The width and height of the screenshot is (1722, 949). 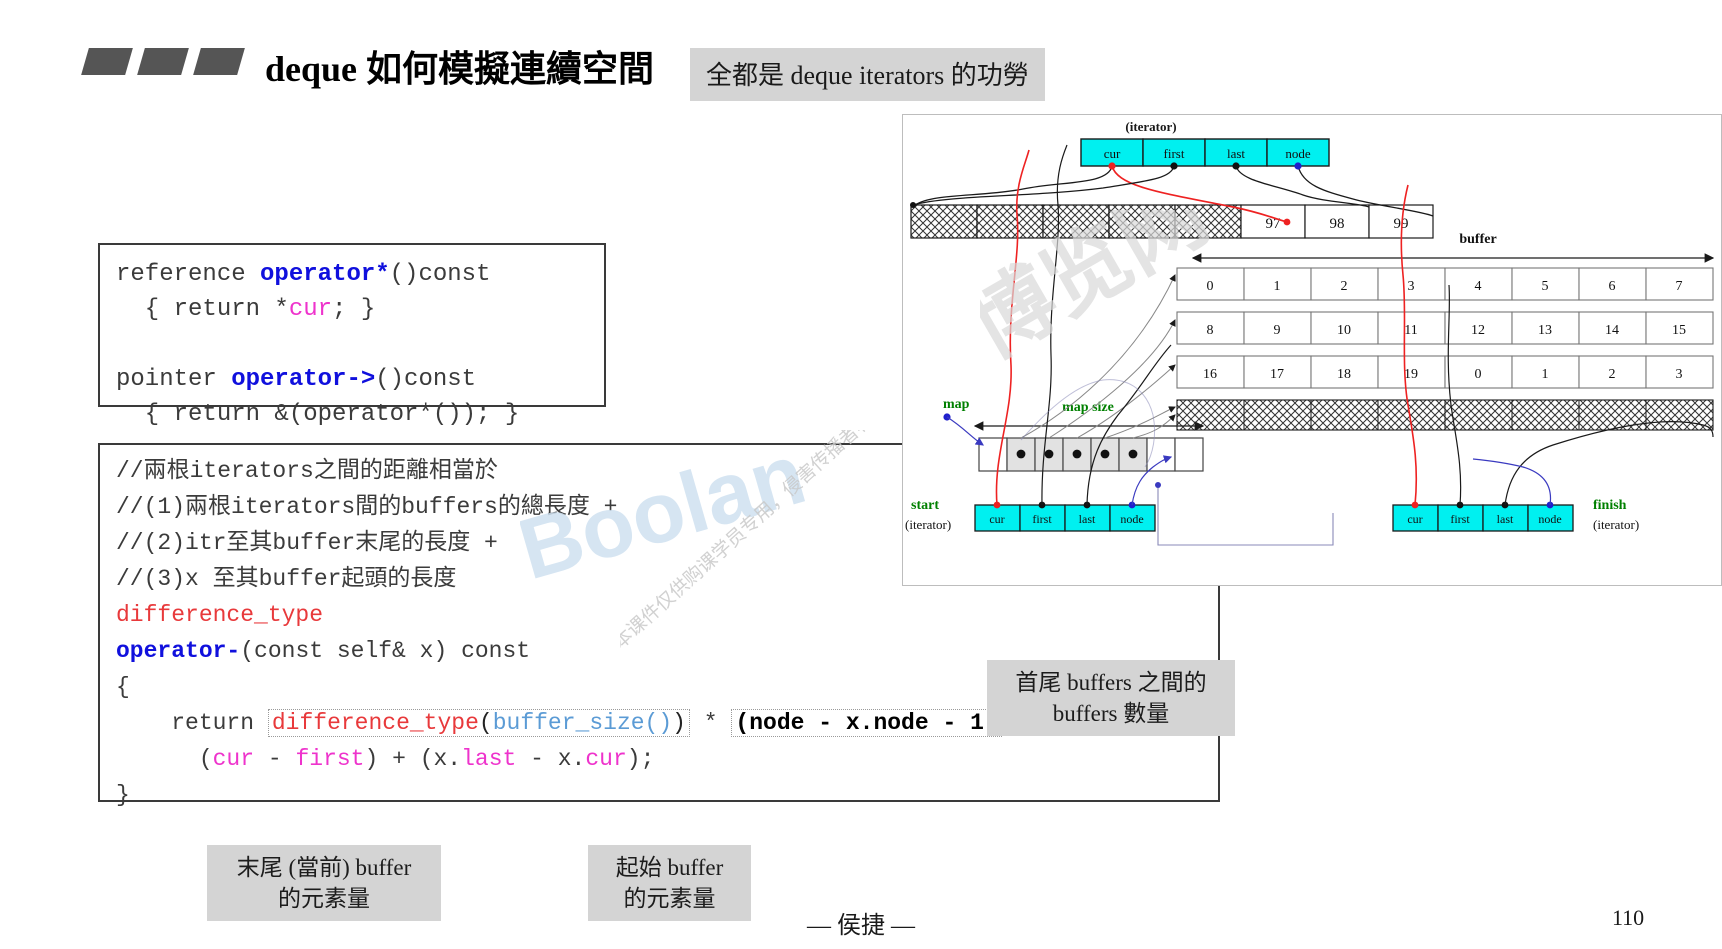 What do you see at coordinates (928, 524) in the screenshot?
I see `start-sublabel: (iterator)` at bounding box center [928, 524].